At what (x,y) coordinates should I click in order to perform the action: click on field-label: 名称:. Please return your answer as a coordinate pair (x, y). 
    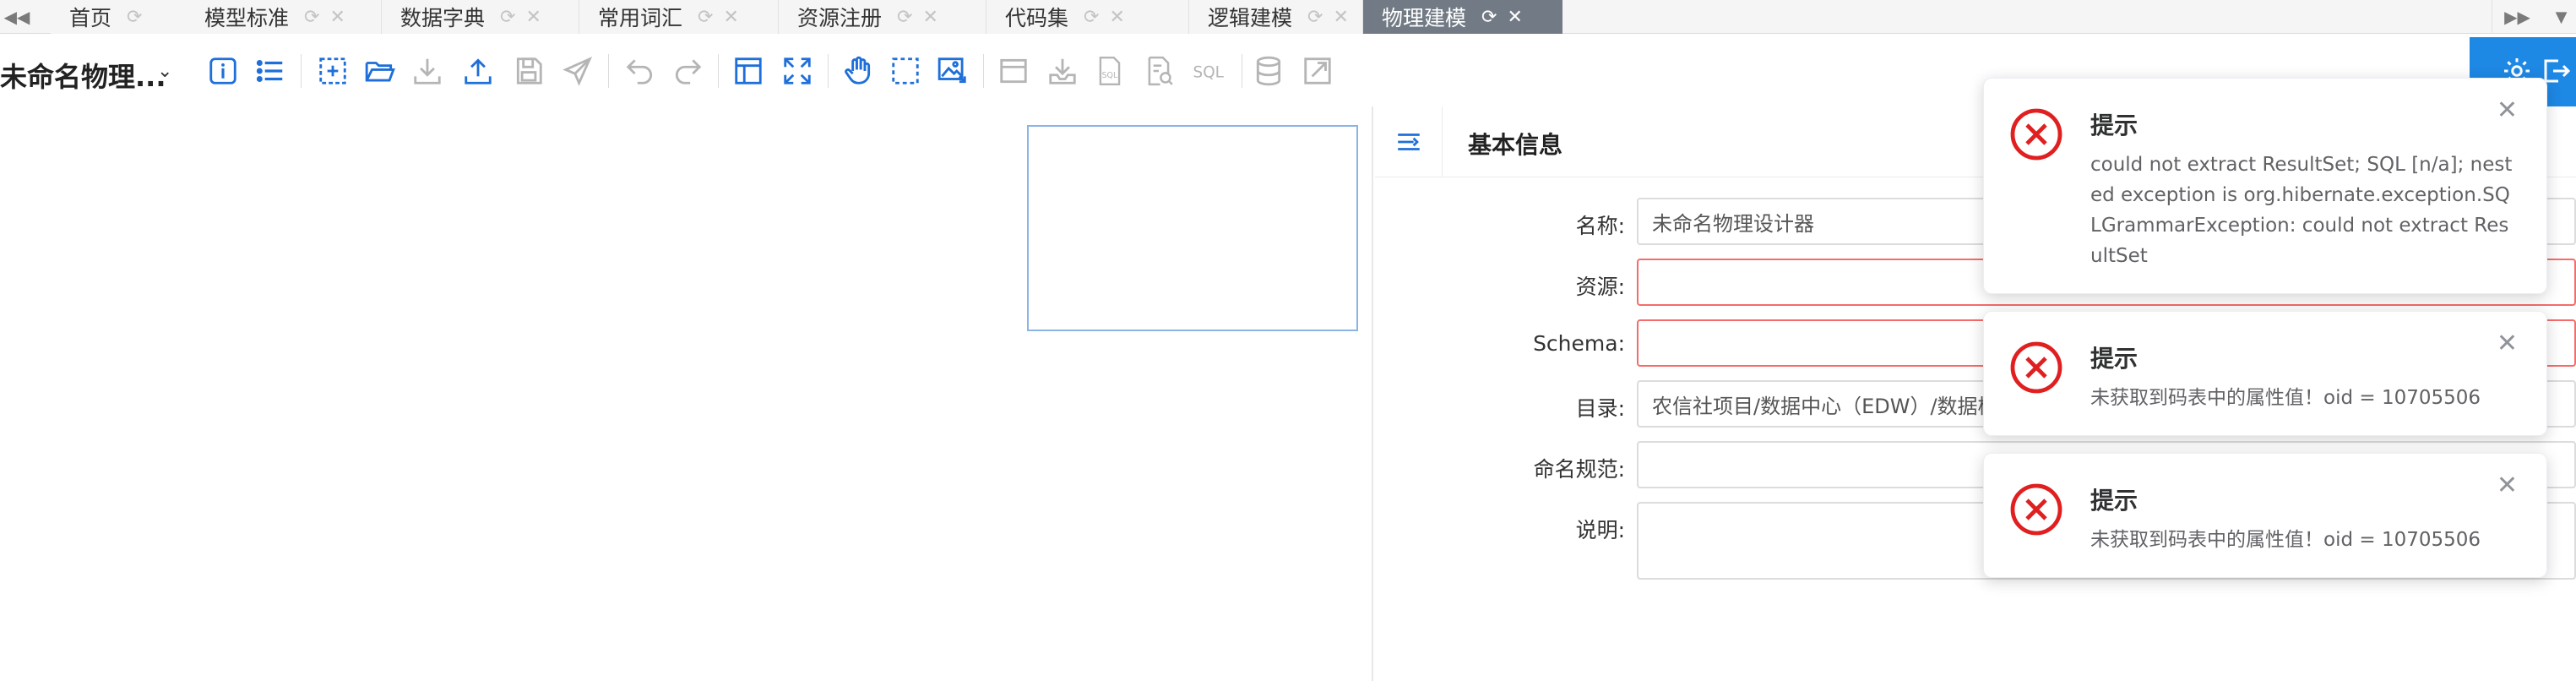
    Looking at the image, I should click on (1600, 226).